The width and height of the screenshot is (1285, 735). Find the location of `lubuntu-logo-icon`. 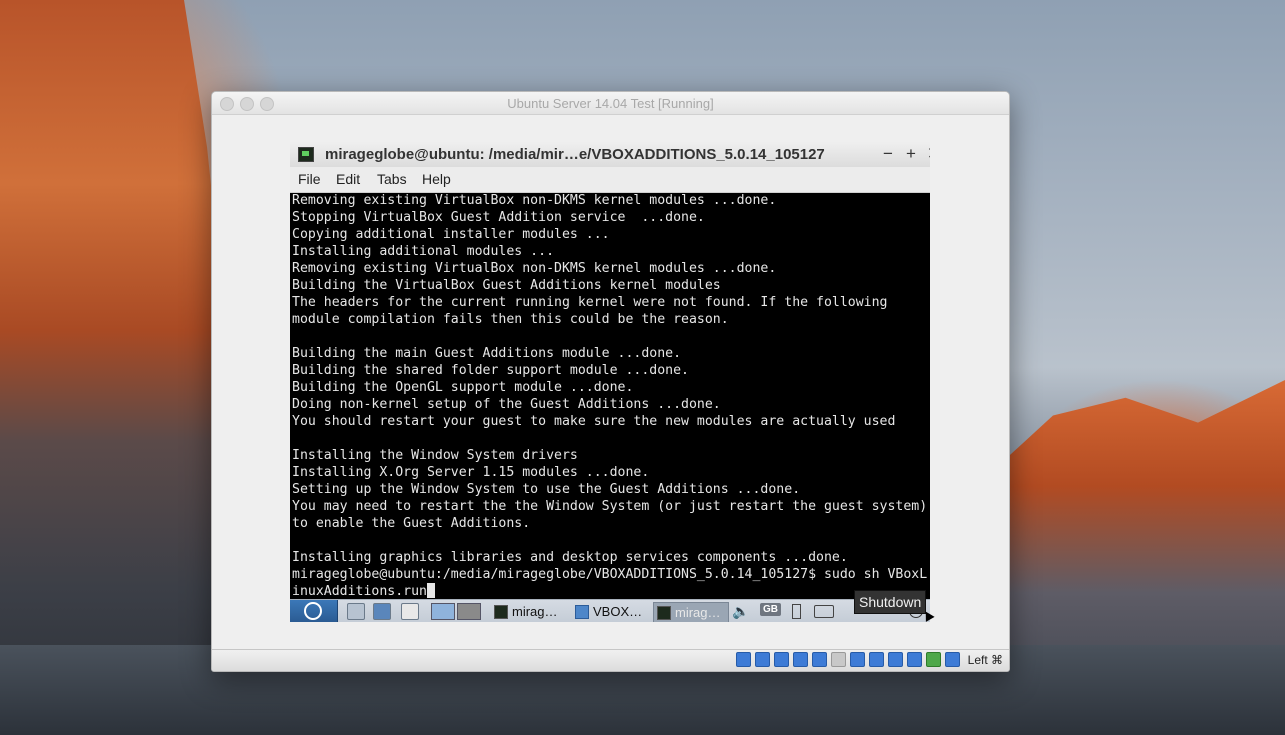

lubuntu-logo-icon is located at coordinates (313, 611).